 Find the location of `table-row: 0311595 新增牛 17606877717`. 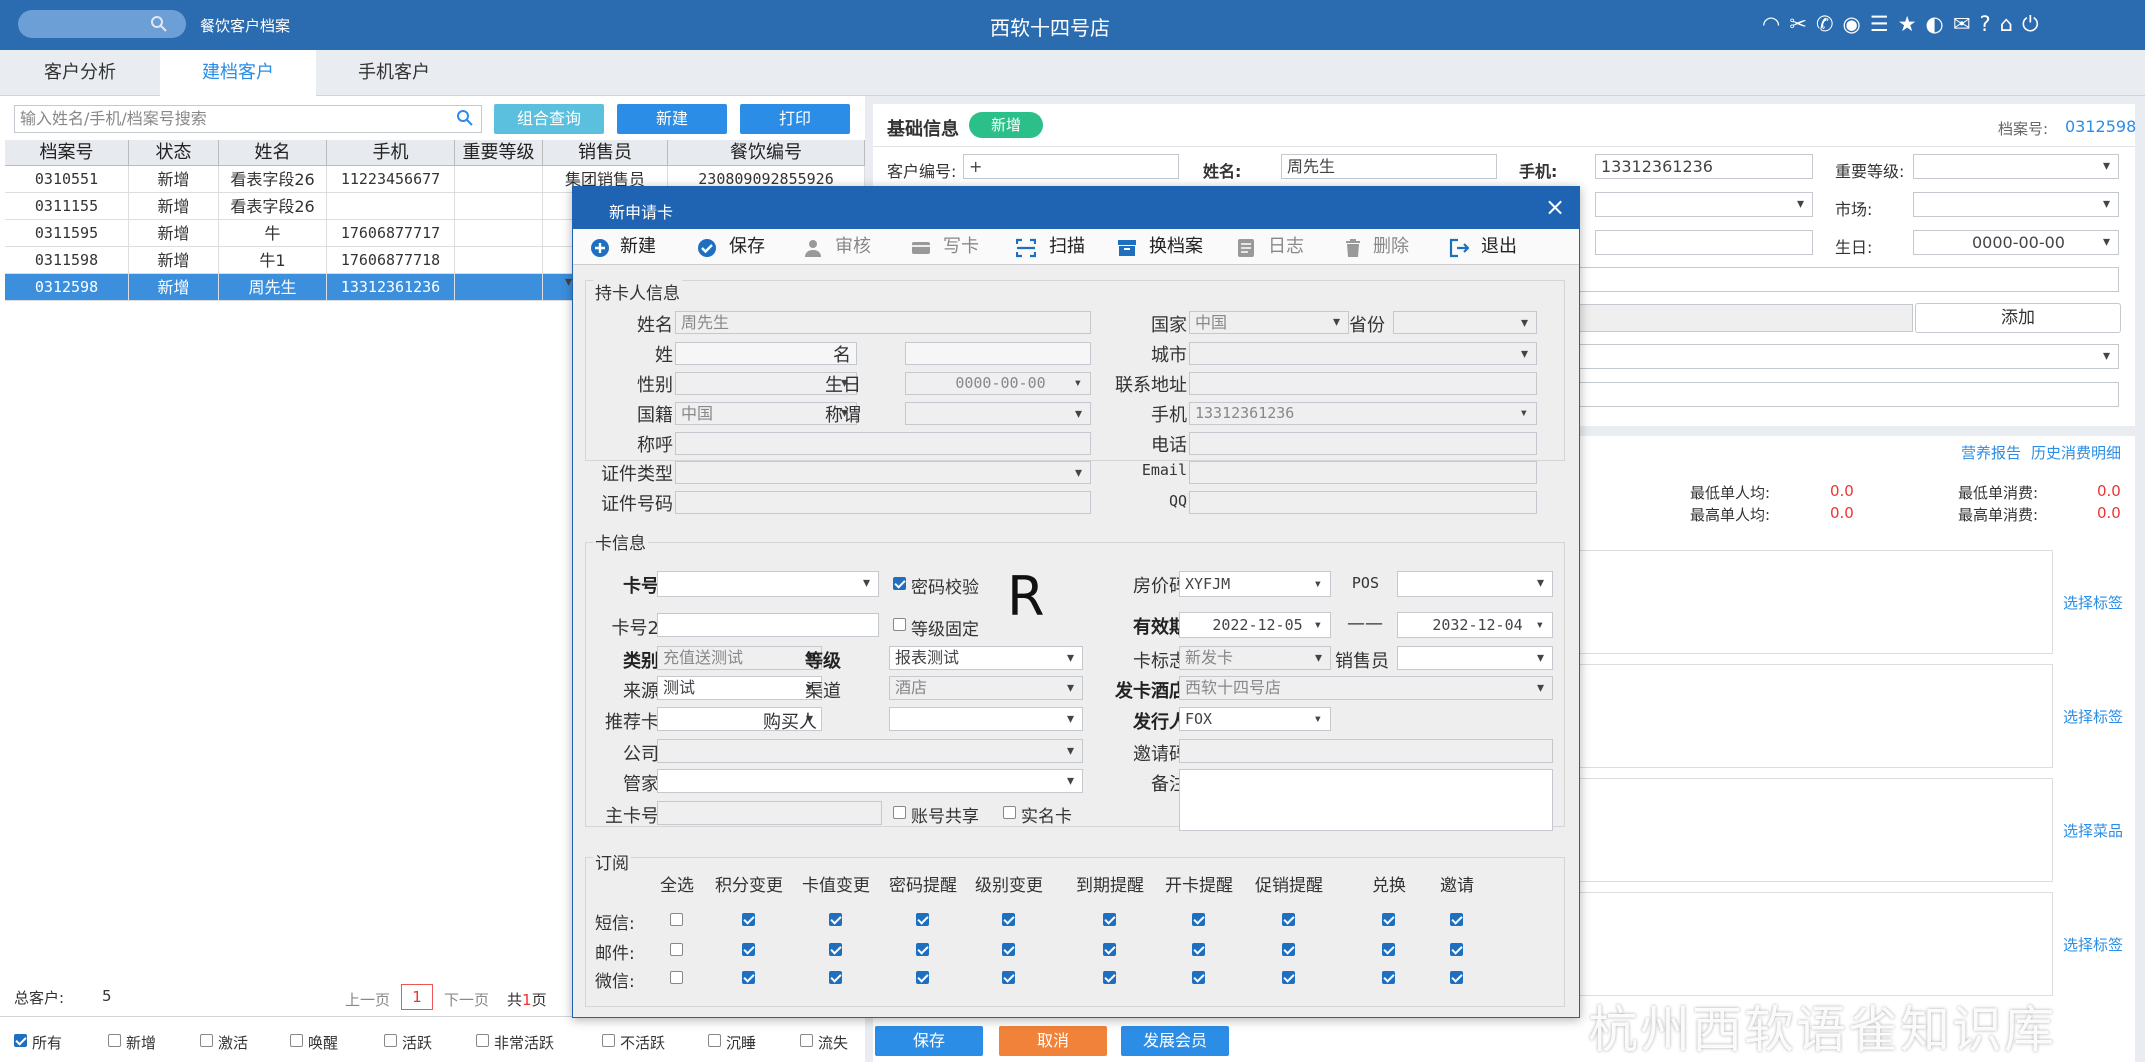

table-row: 0311595 新增牛 17606877717 is located at coordinates (435, 233).